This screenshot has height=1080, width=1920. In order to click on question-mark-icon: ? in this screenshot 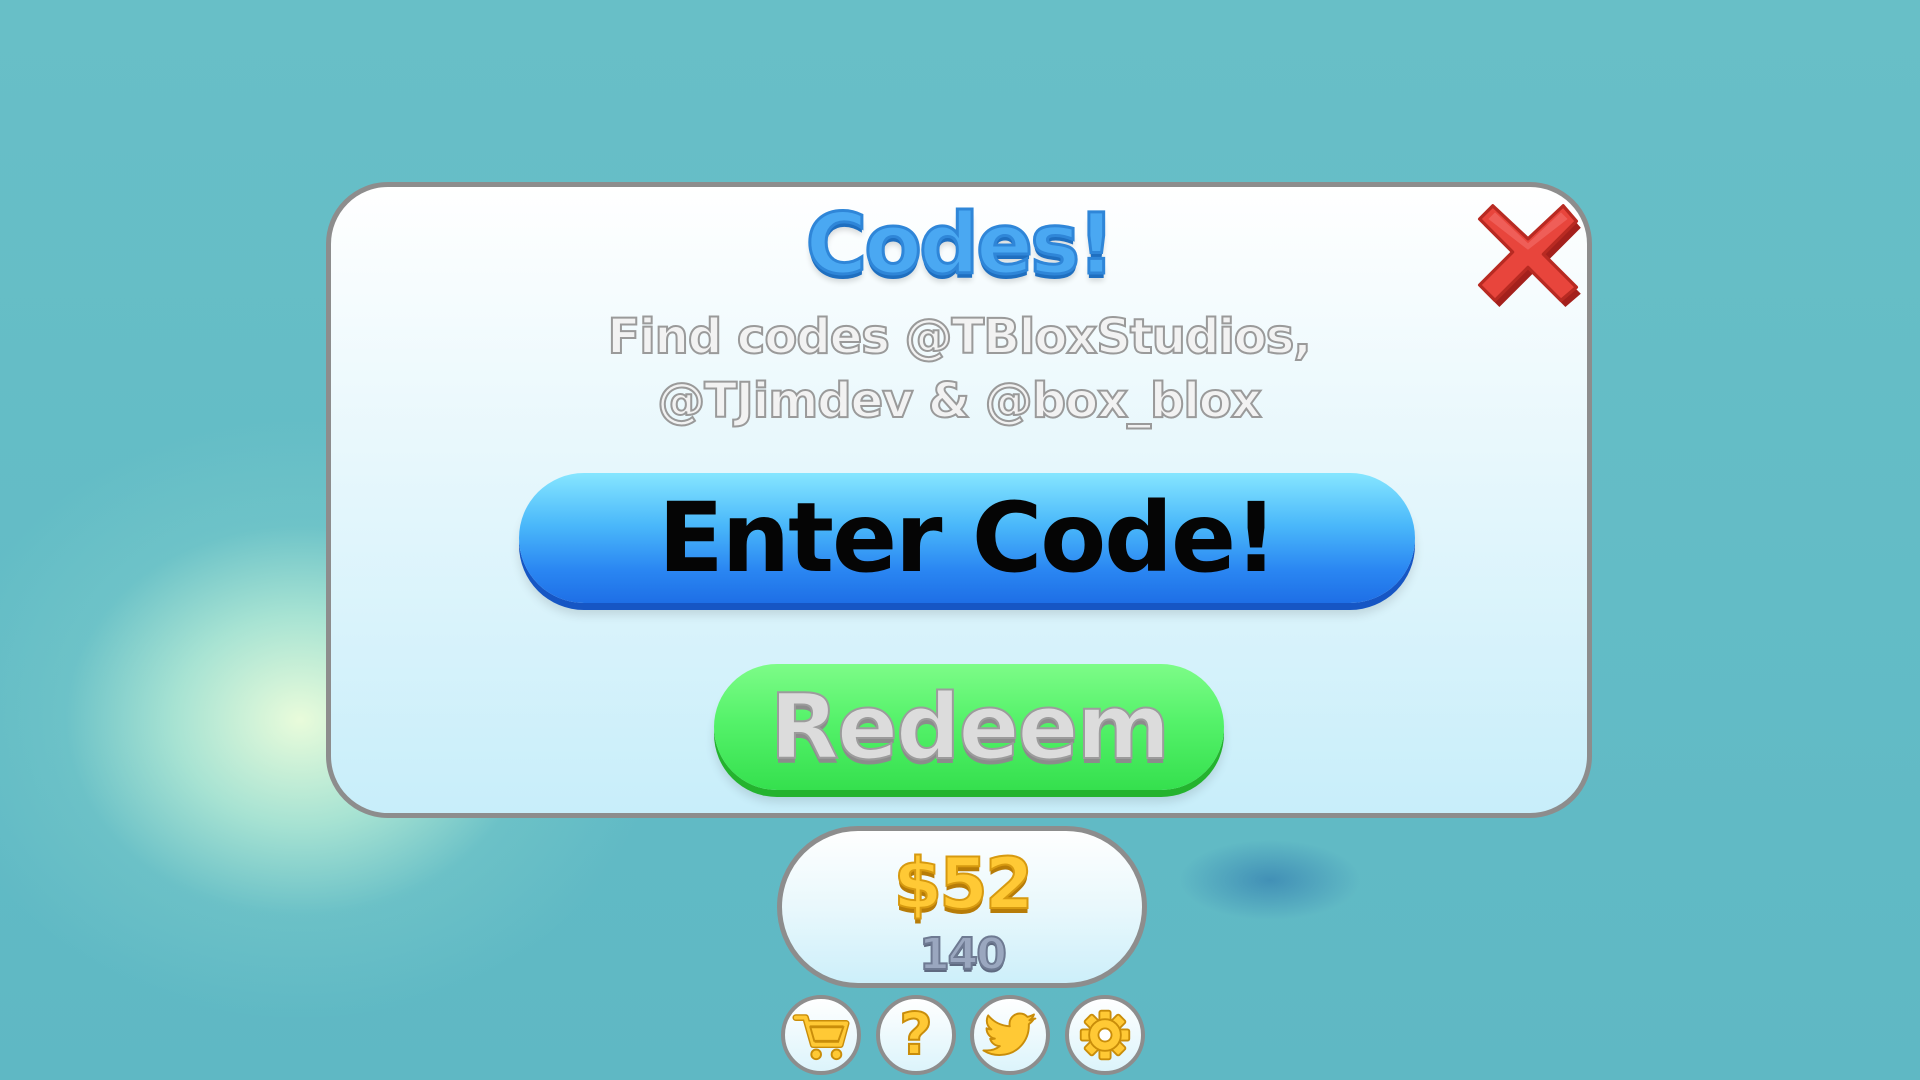, I will do `click(916, 1034)`.